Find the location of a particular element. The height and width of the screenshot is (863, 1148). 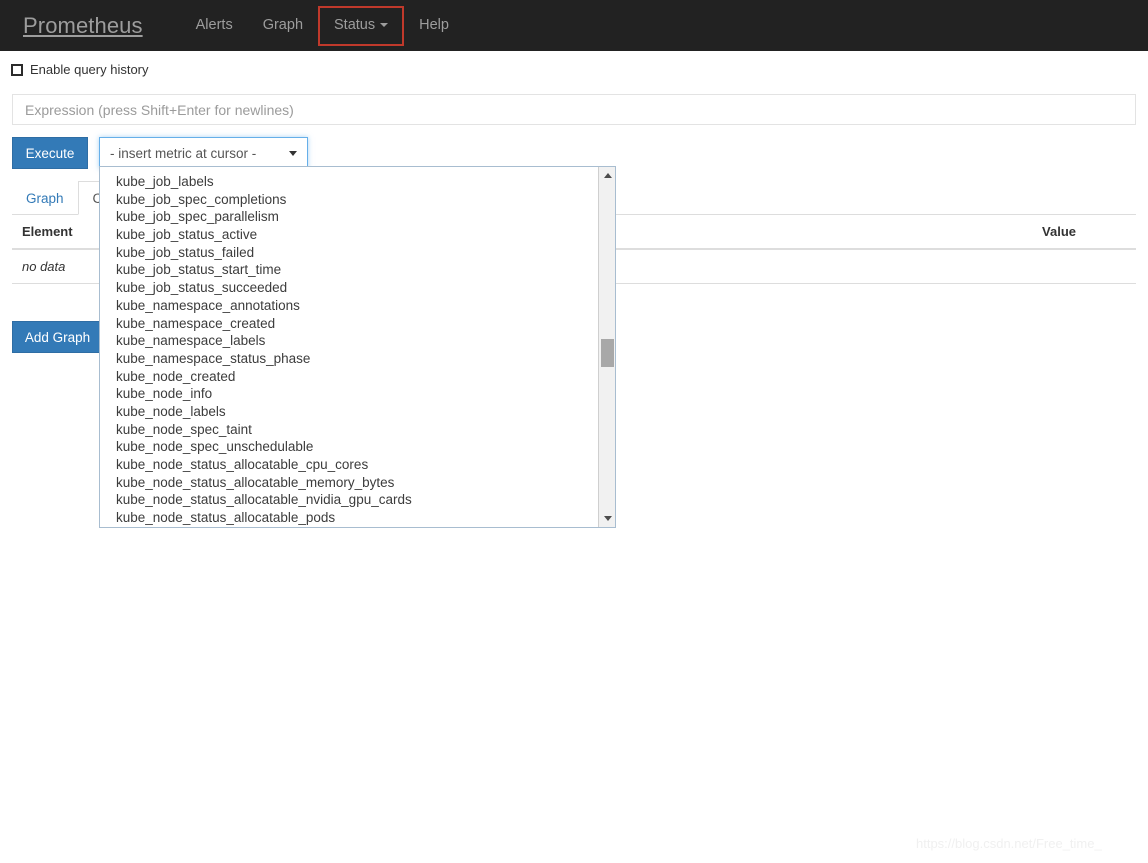

metric-option: kube_job_status_succeeded is located at coordinates (356, 288).